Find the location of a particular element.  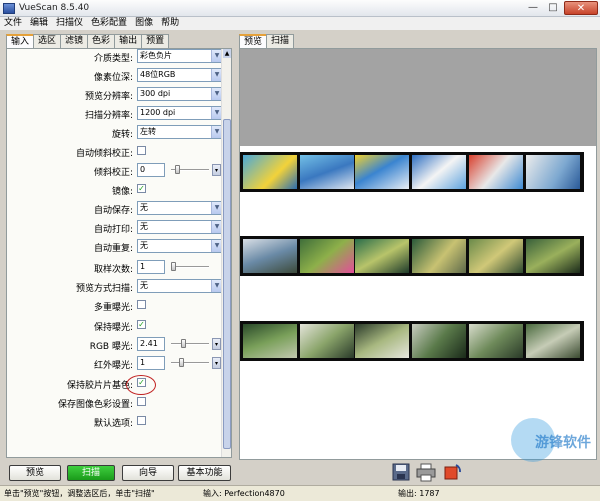

setting-row: 自动倾斜校正: is located at coordinates (114, 151).